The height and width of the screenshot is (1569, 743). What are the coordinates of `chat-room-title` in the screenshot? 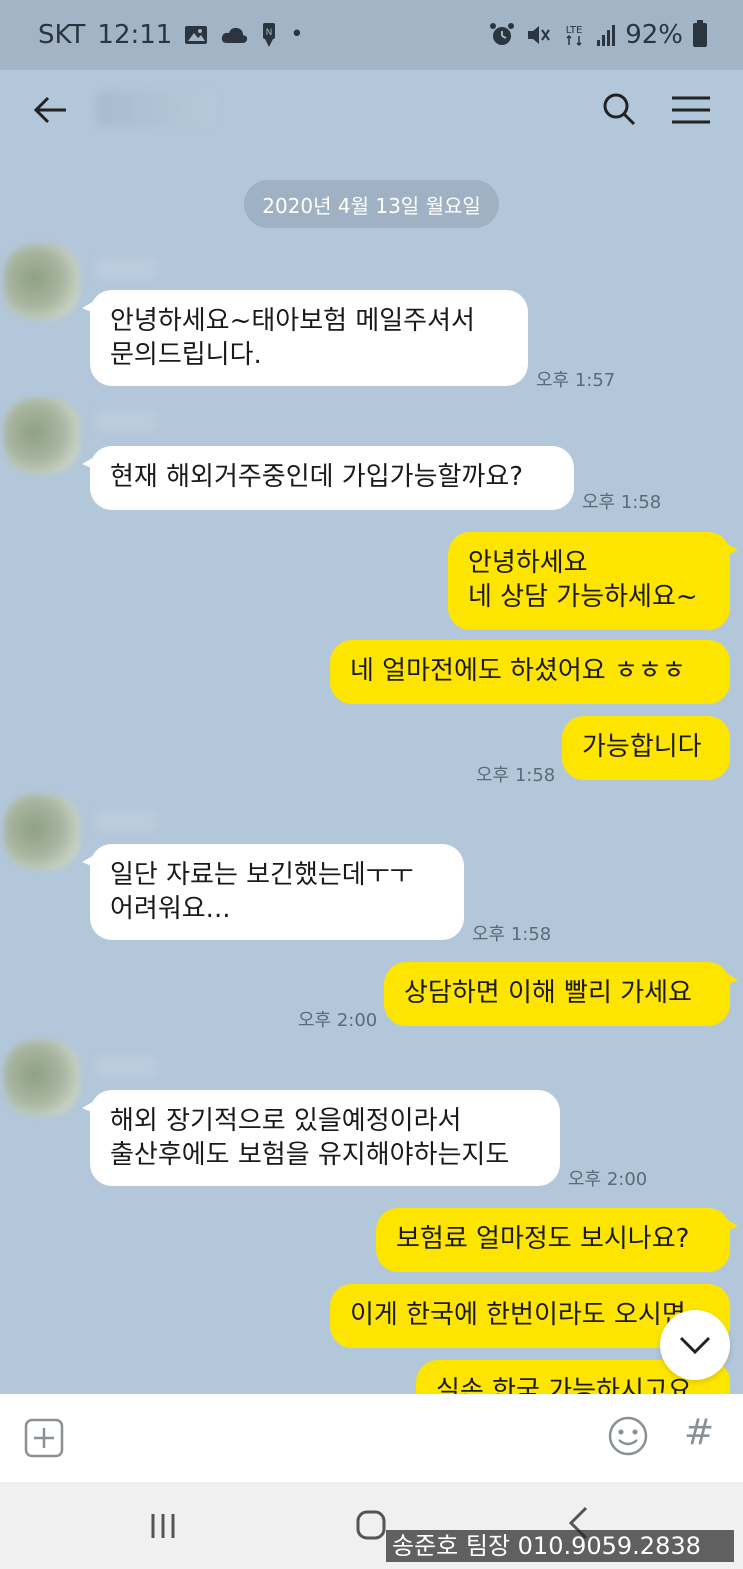 It's located at (156, 109).